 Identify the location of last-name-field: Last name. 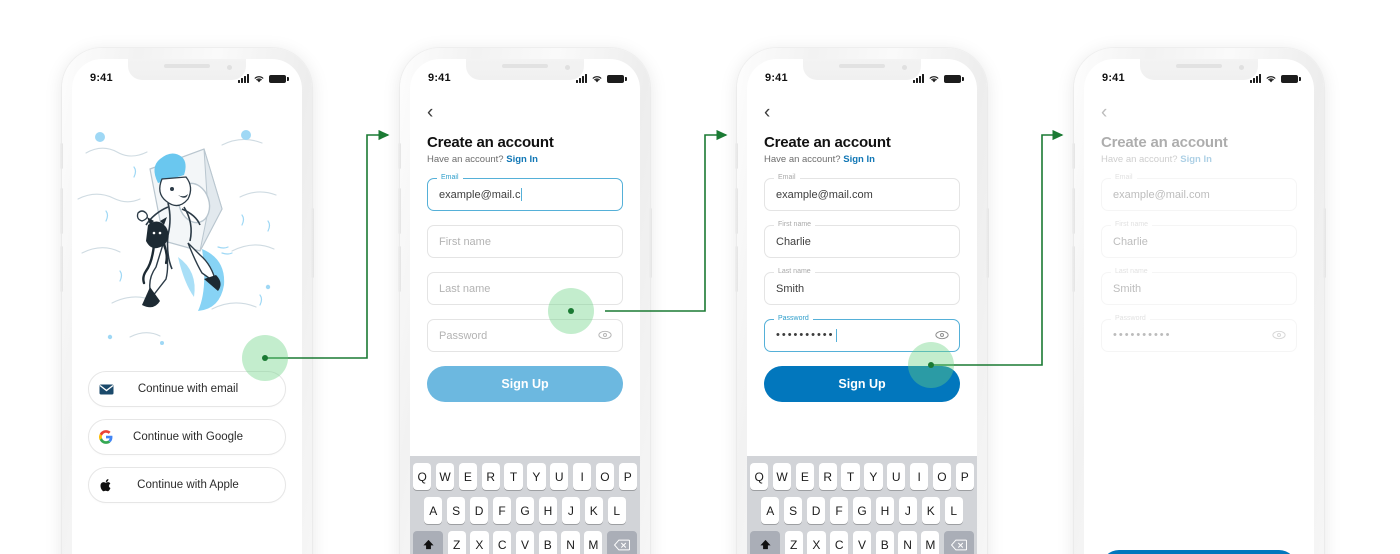
(525, 288).